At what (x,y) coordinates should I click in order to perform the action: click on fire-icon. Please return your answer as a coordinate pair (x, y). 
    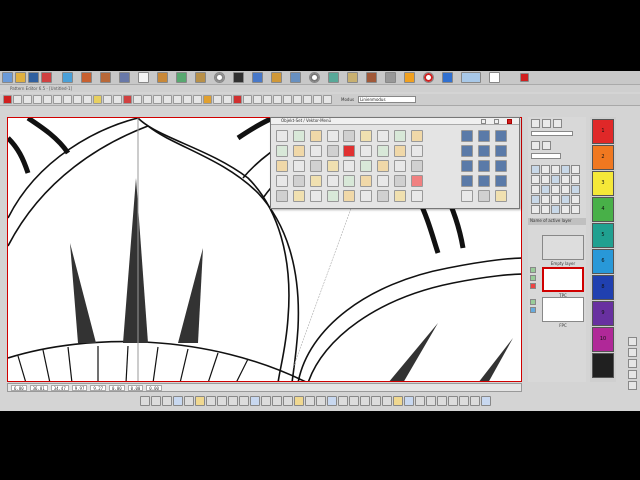
    Looking at the image, I should click on (409, 77).